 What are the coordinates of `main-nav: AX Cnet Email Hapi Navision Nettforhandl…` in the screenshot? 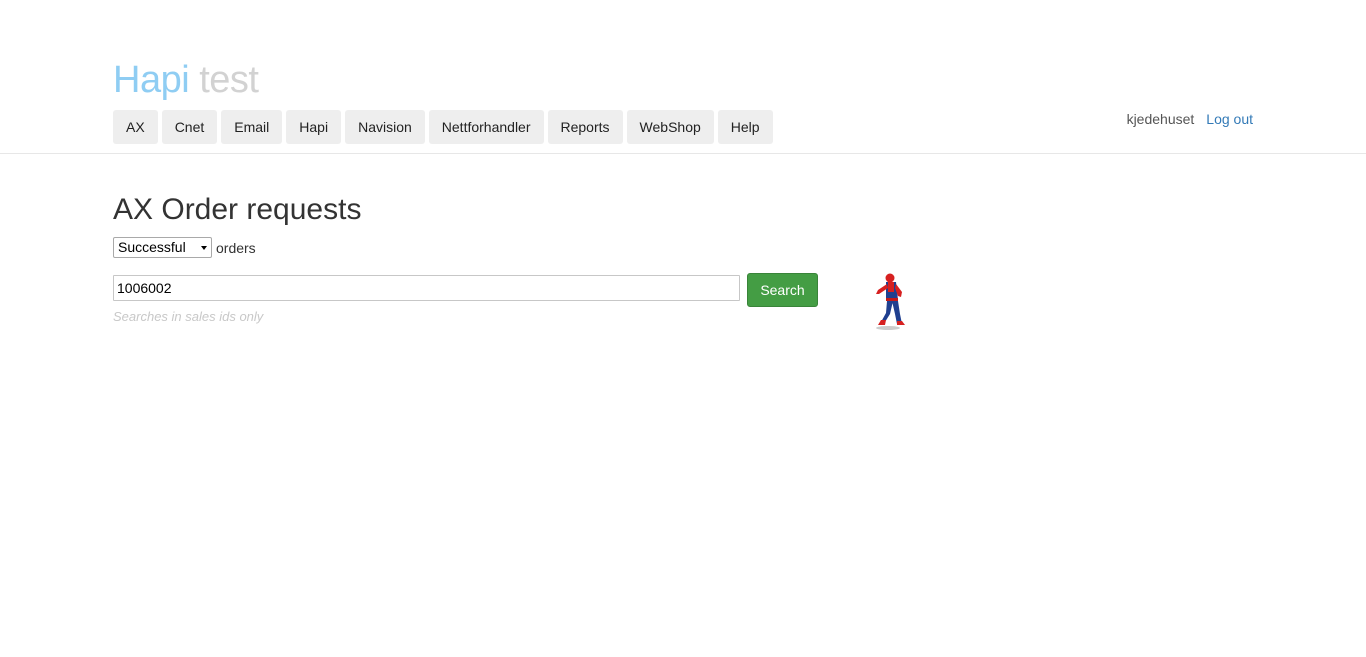 It's located at (443, 127).